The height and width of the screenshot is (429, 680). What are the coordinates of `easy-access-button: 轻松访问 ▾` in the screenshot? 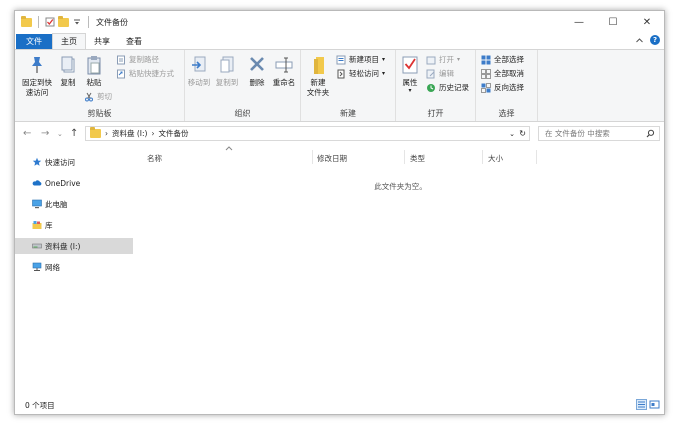 It's located at (360, 73).